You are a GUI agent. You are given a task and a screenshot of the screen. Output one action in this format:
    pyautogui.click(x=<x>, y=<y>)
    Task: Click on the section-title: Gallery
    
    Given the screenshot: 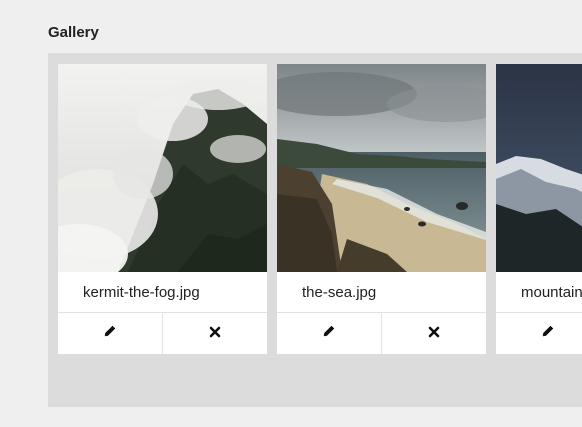 What is the action you would take?
    pyautogui.click(x=73, y=32)
    